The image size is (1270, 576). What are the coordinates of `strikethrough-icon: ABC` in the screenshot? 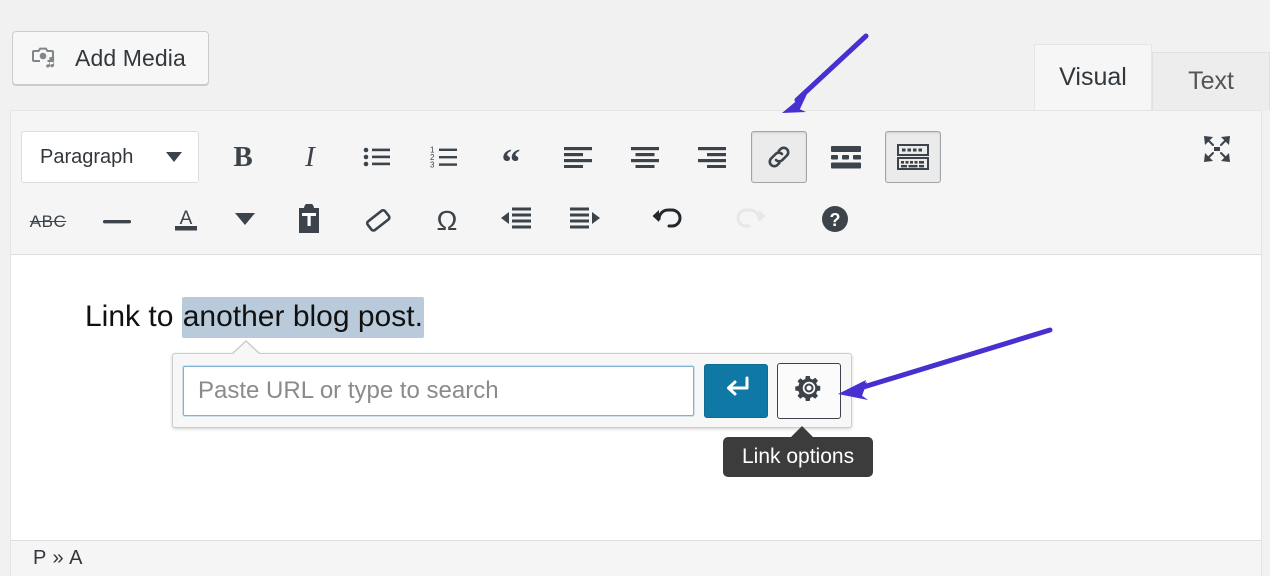 It's located at (48, 221).